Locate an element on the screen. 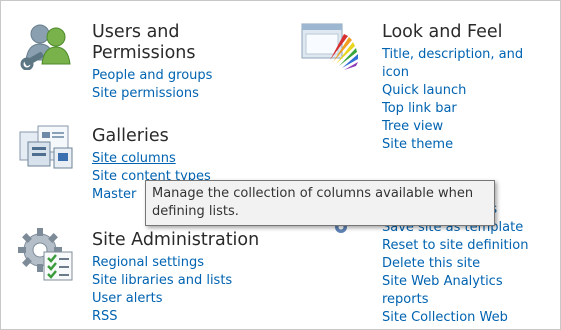  link-site-web-analytics-reports: Site Web Analytics reports is located at coordinates (462, 291).